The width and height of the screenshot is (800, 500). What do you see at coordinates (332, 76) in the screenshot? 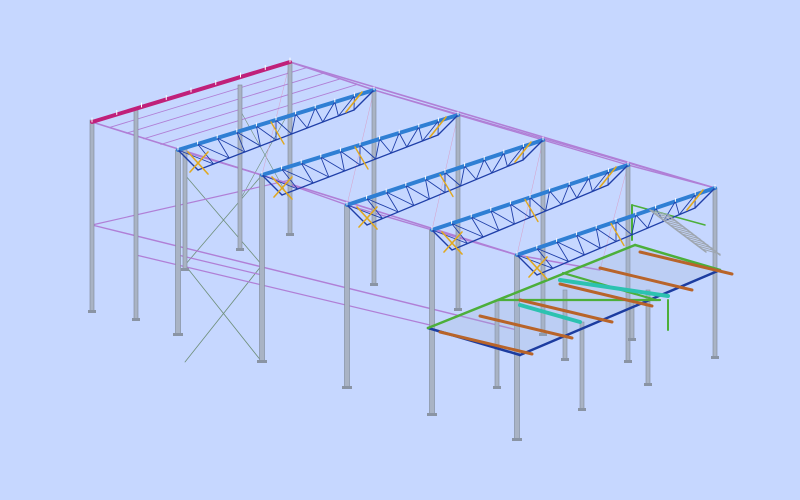
I see `rafter` at bounding box center [332, 76].